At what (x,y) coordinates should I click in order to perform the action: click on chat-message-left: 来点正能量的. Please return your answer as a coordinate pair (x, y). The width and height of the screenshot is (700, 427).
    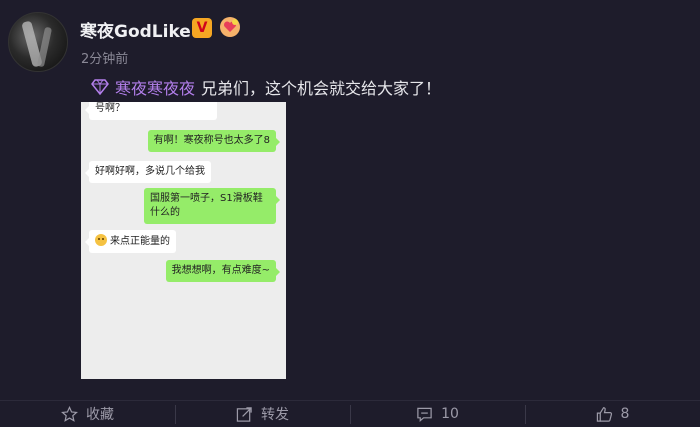
    Looking at the image, I should click on (130, 241).